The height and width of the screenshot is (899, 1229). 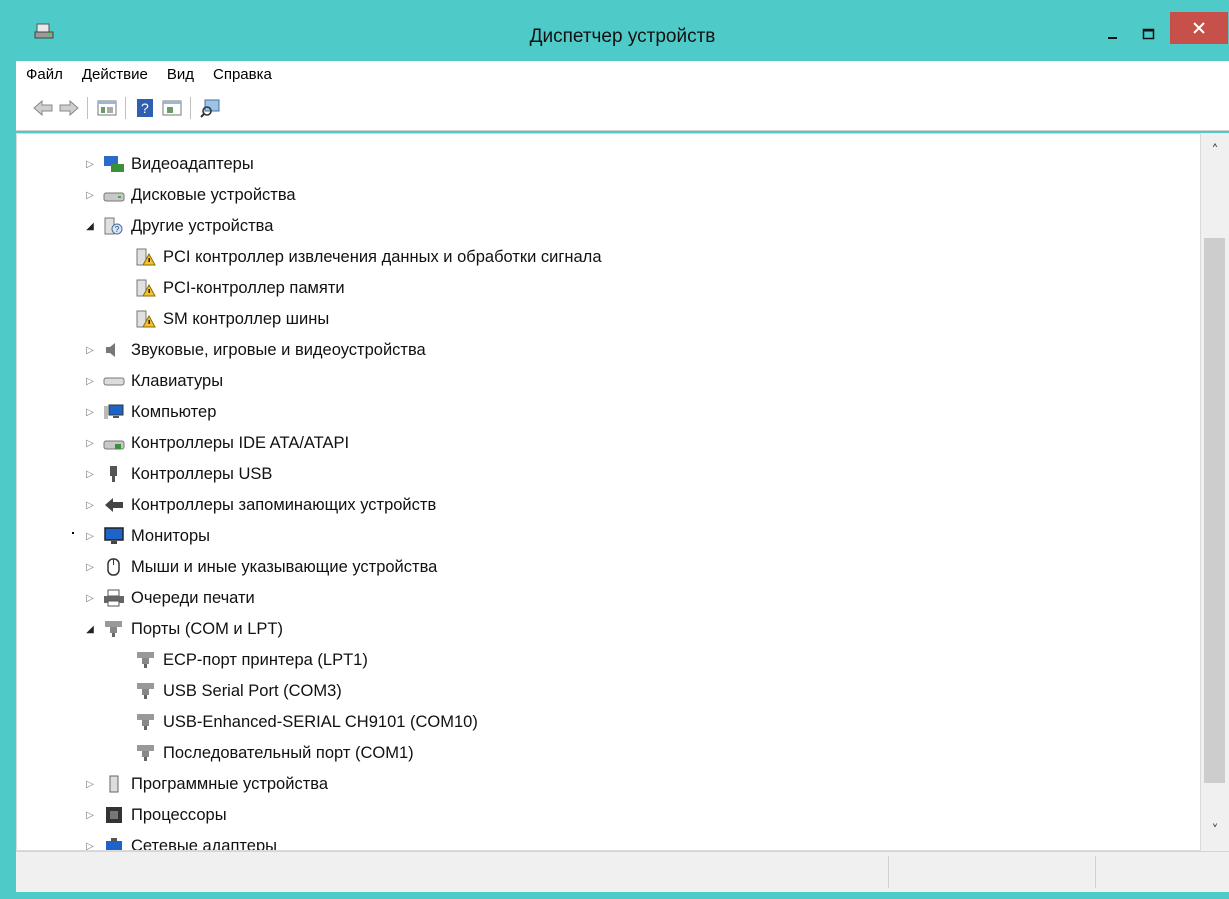 What do you see at coordinates (230, 783) in the screenshot?
I see `tree-label: Программные устройства` at bounding box center [230, 783].